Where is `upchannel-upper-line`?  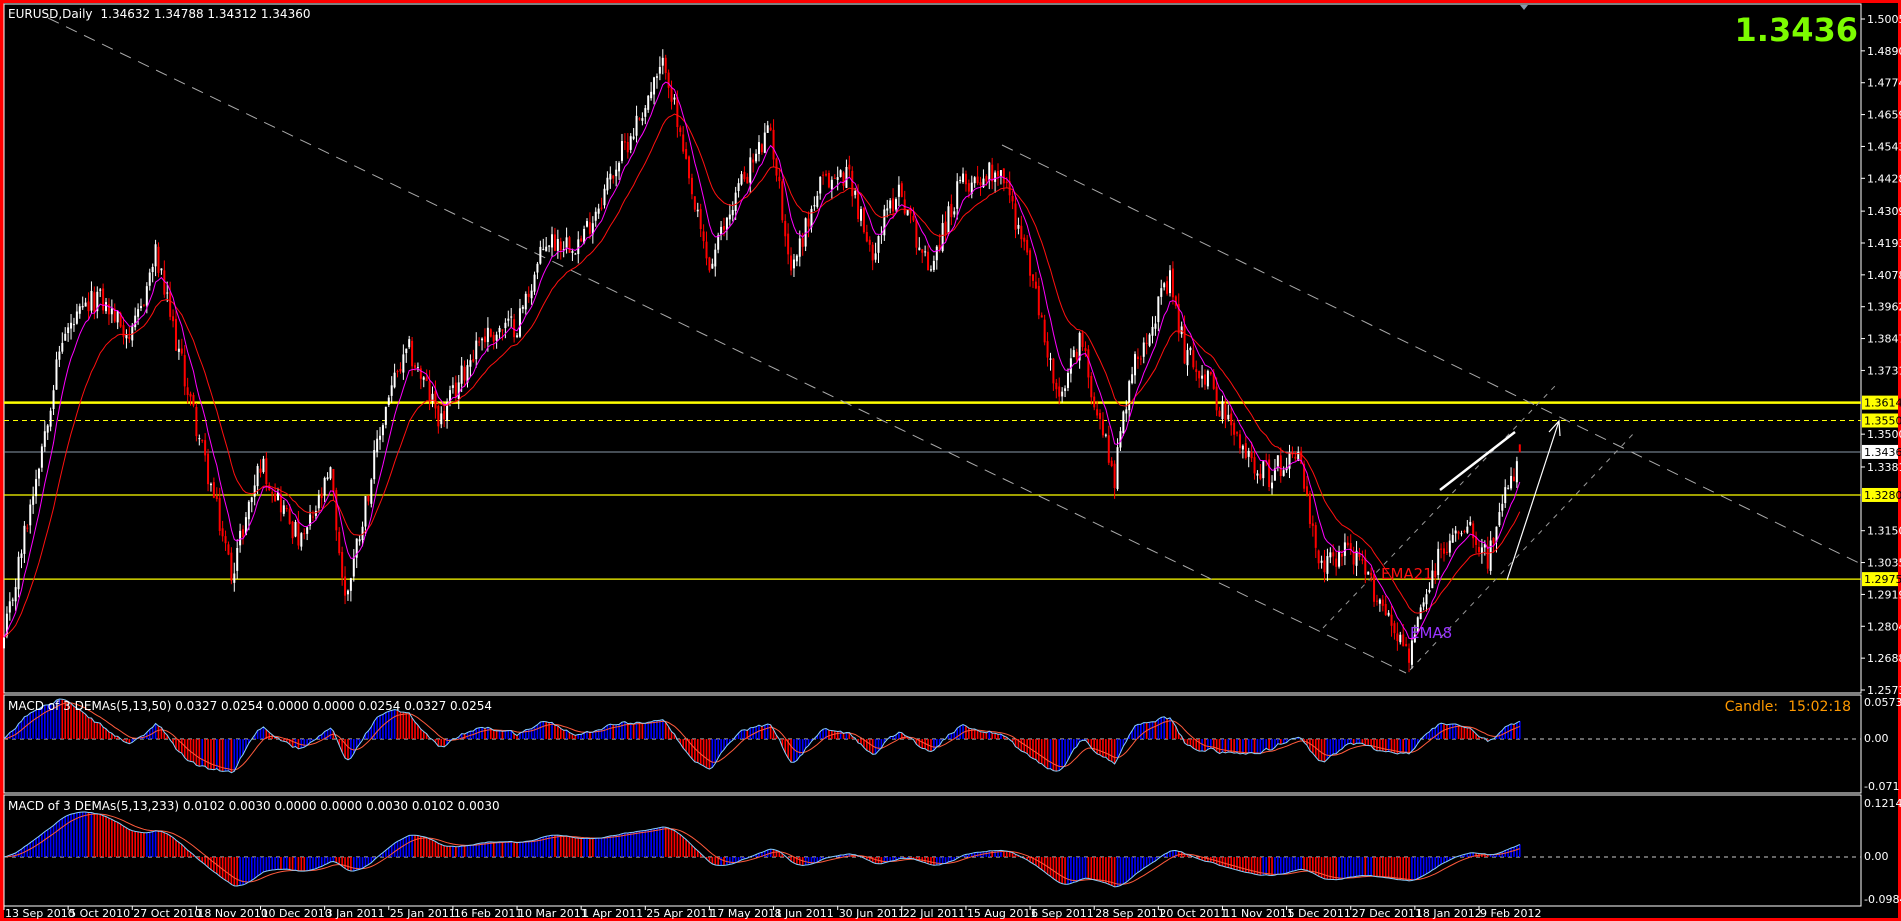
upchannel-upper-line is located at coordinates (1439, 507).